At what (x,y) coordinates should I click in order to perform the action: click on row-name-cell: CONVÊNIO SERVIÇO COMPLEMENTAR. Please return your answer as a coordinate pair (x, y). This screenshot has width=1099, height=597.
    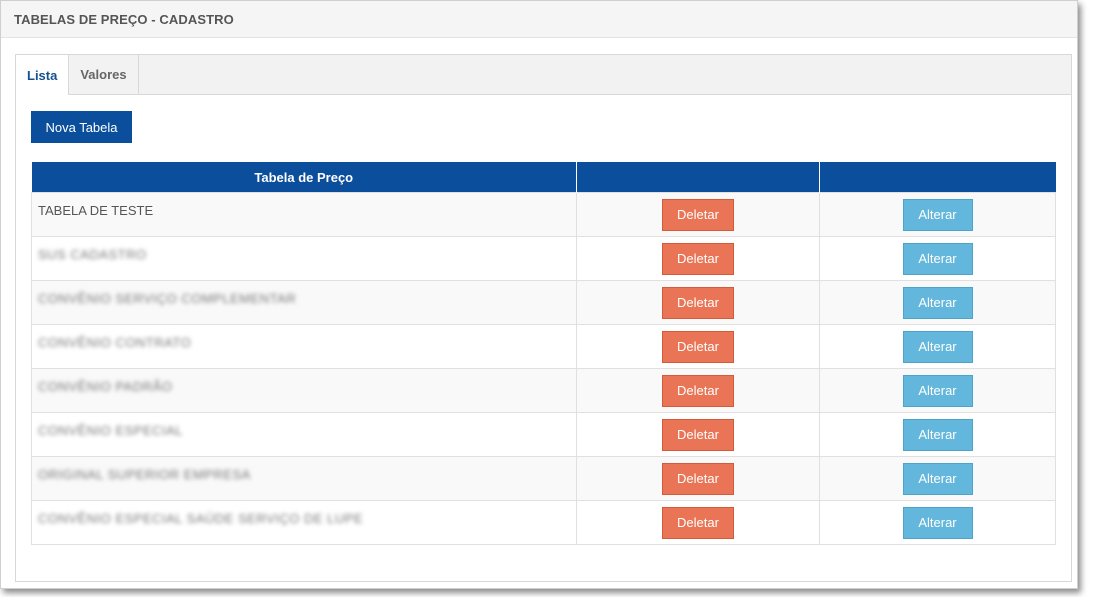
    Looking at the image, I should click on (304, 302).